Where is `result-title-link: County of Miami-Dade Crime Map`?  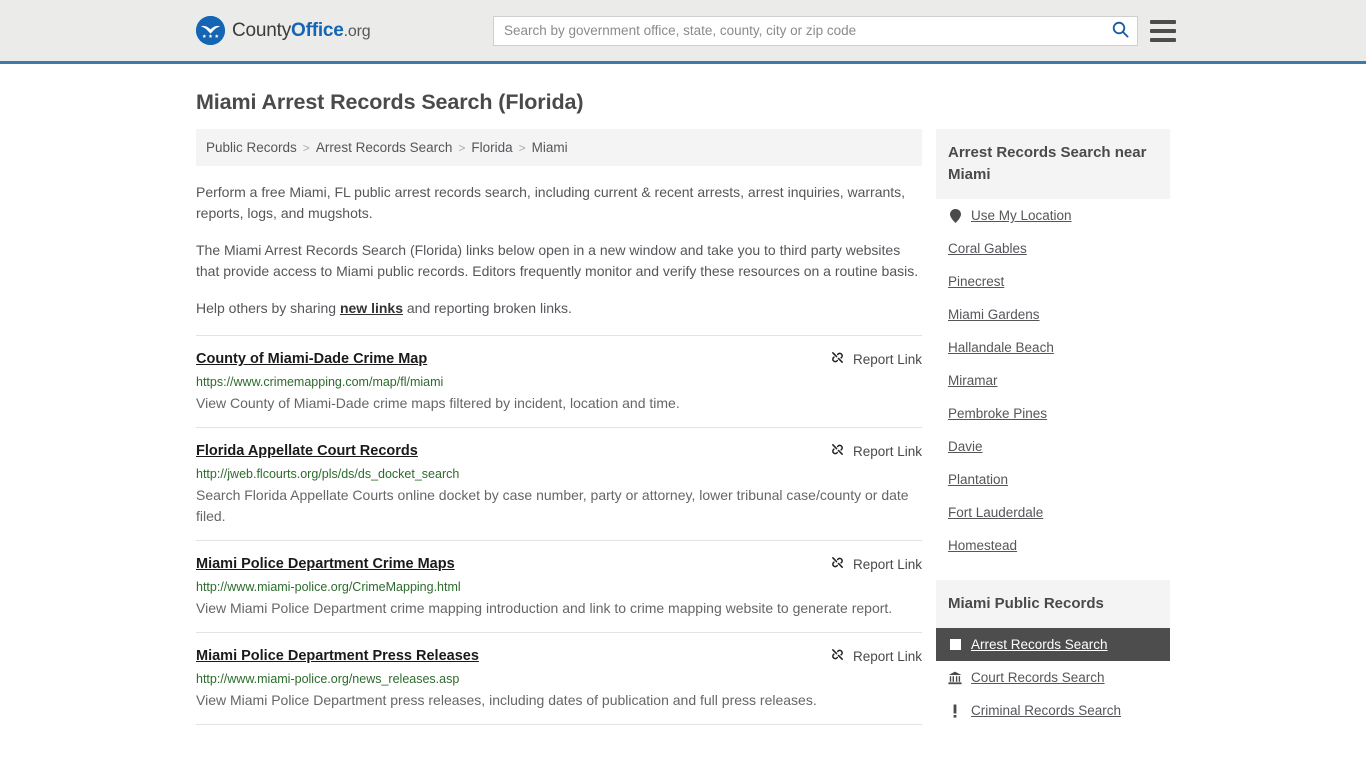
result-title-link: County of Miami-Dade Crime Map is located at coordinates (311, 359).